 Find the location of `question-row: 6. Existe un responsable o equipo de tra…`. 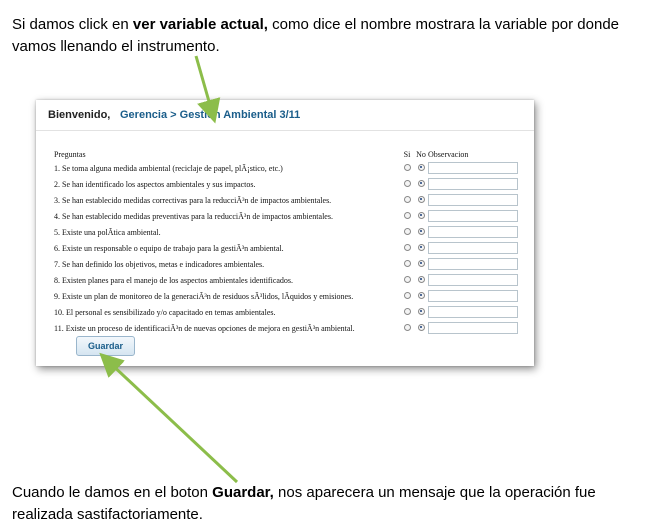

question-row: 6. Existe un responsable o equipo de tra… is located at coordinates (287, 248).